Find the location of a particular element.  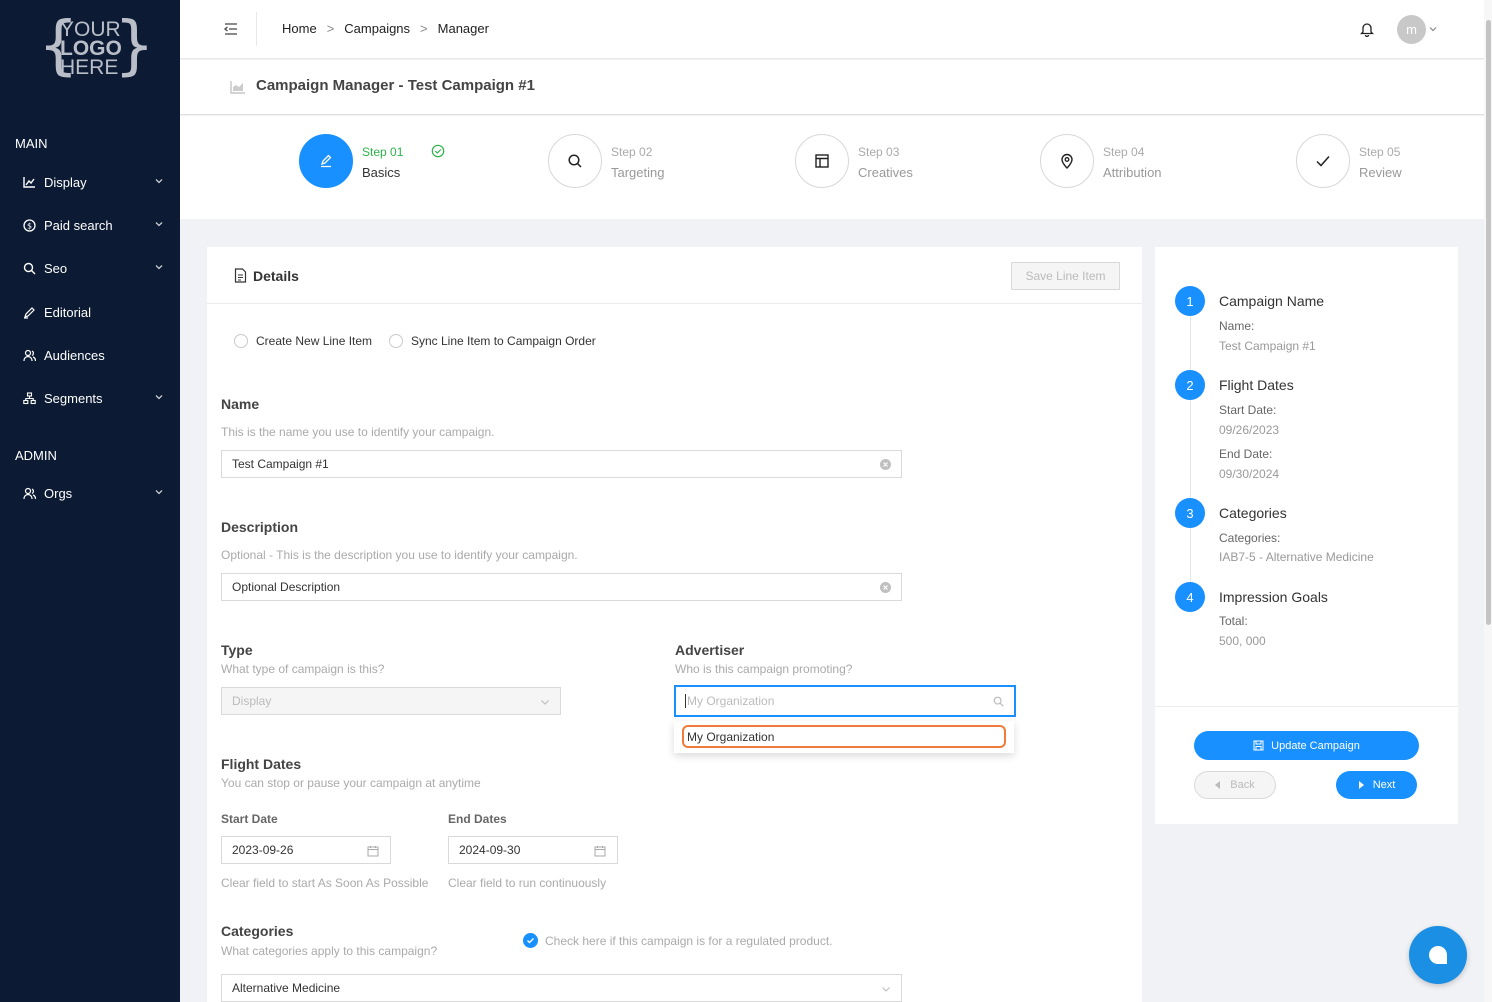

chat-button is located at coordinates (1438, 955).